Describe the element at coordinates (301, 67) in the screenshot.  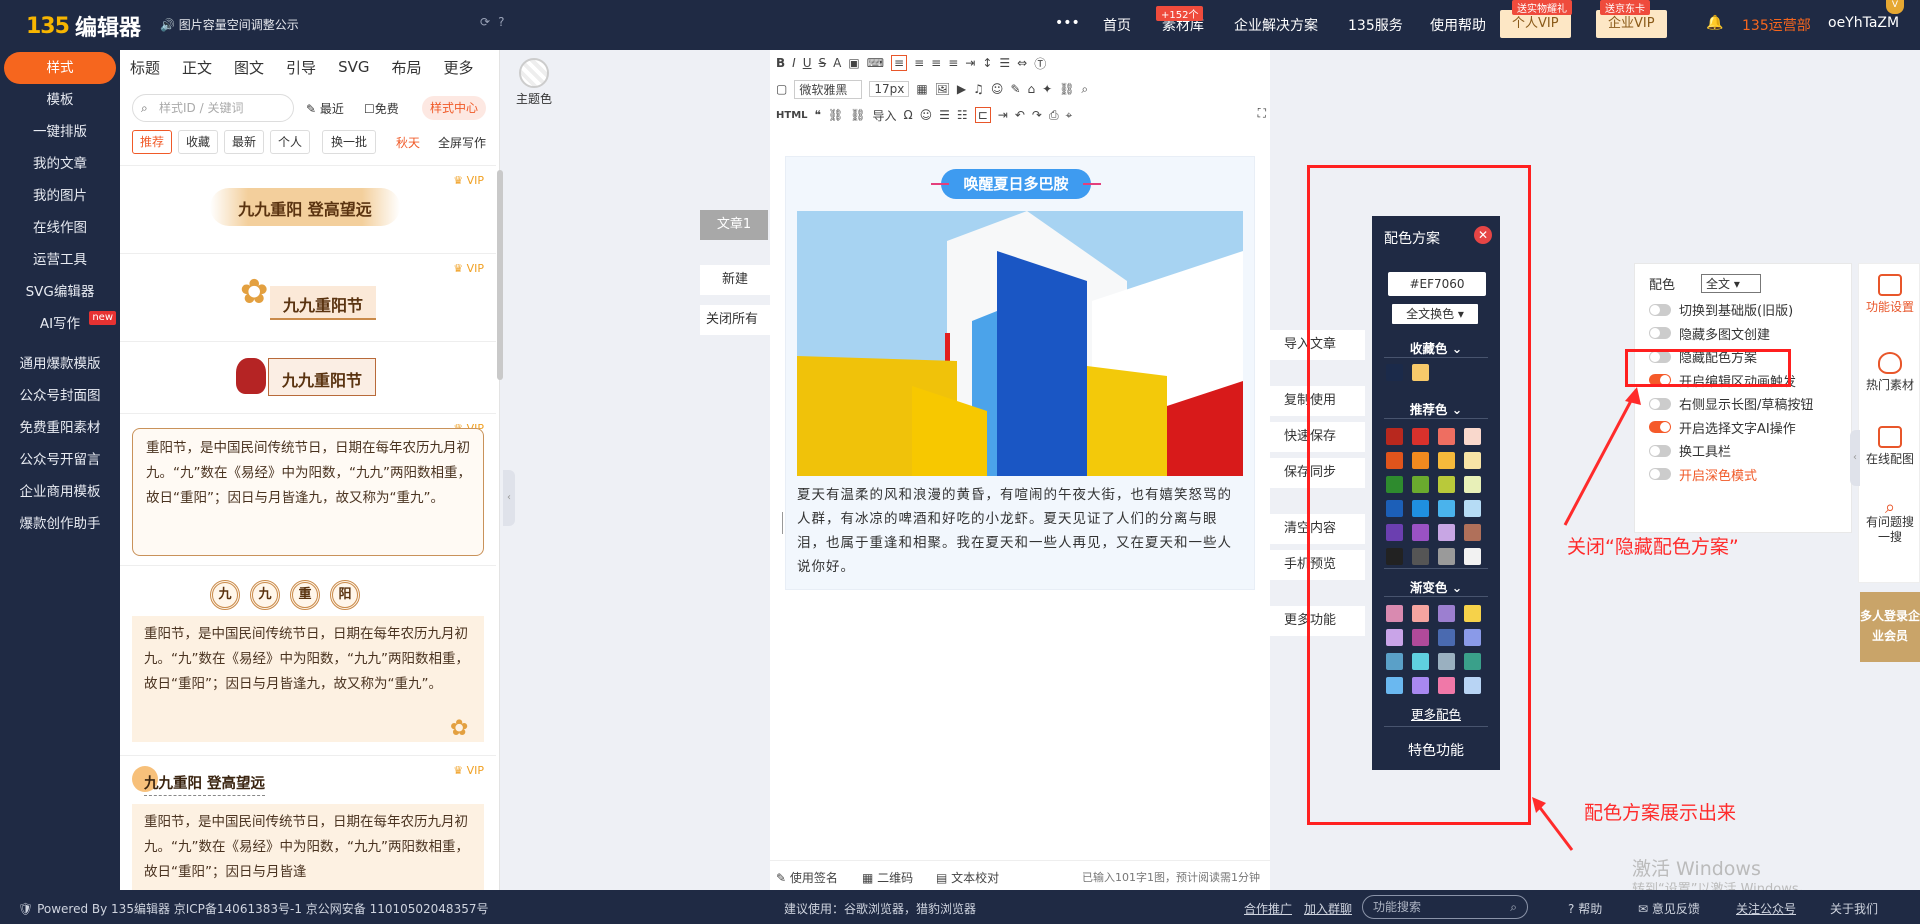
I see `tab-guide: 引导` at that location.